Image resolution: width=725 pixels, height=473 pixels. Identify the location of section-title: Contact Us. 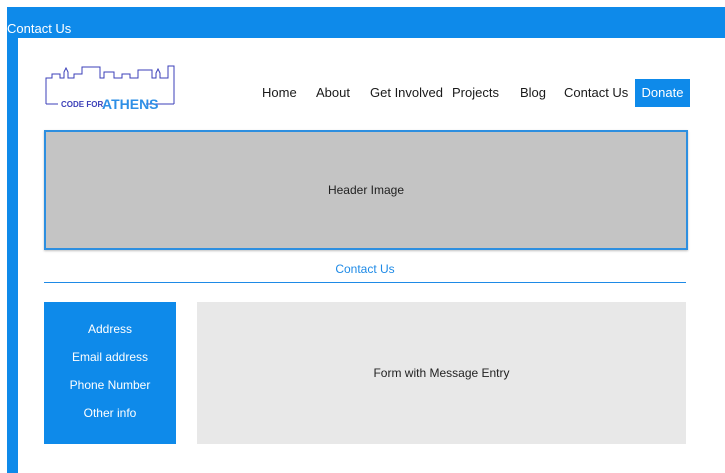
(365, 269).